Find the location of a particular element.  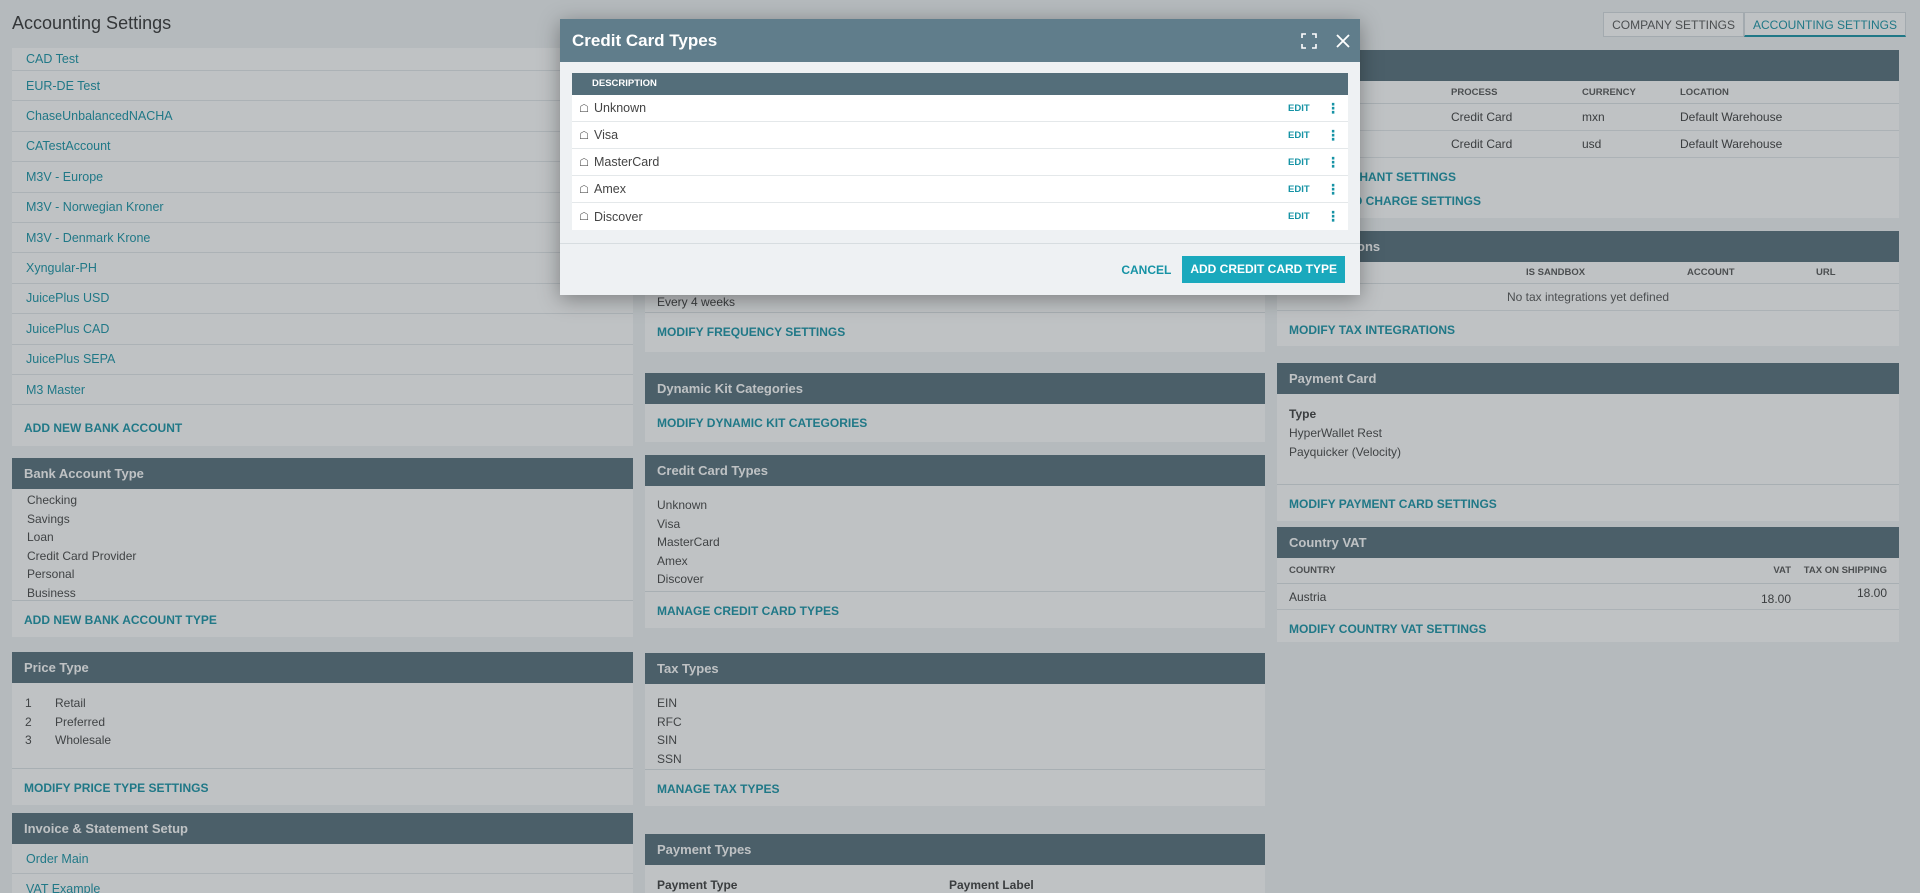

close-icon is located at coordinates (1343, 40).